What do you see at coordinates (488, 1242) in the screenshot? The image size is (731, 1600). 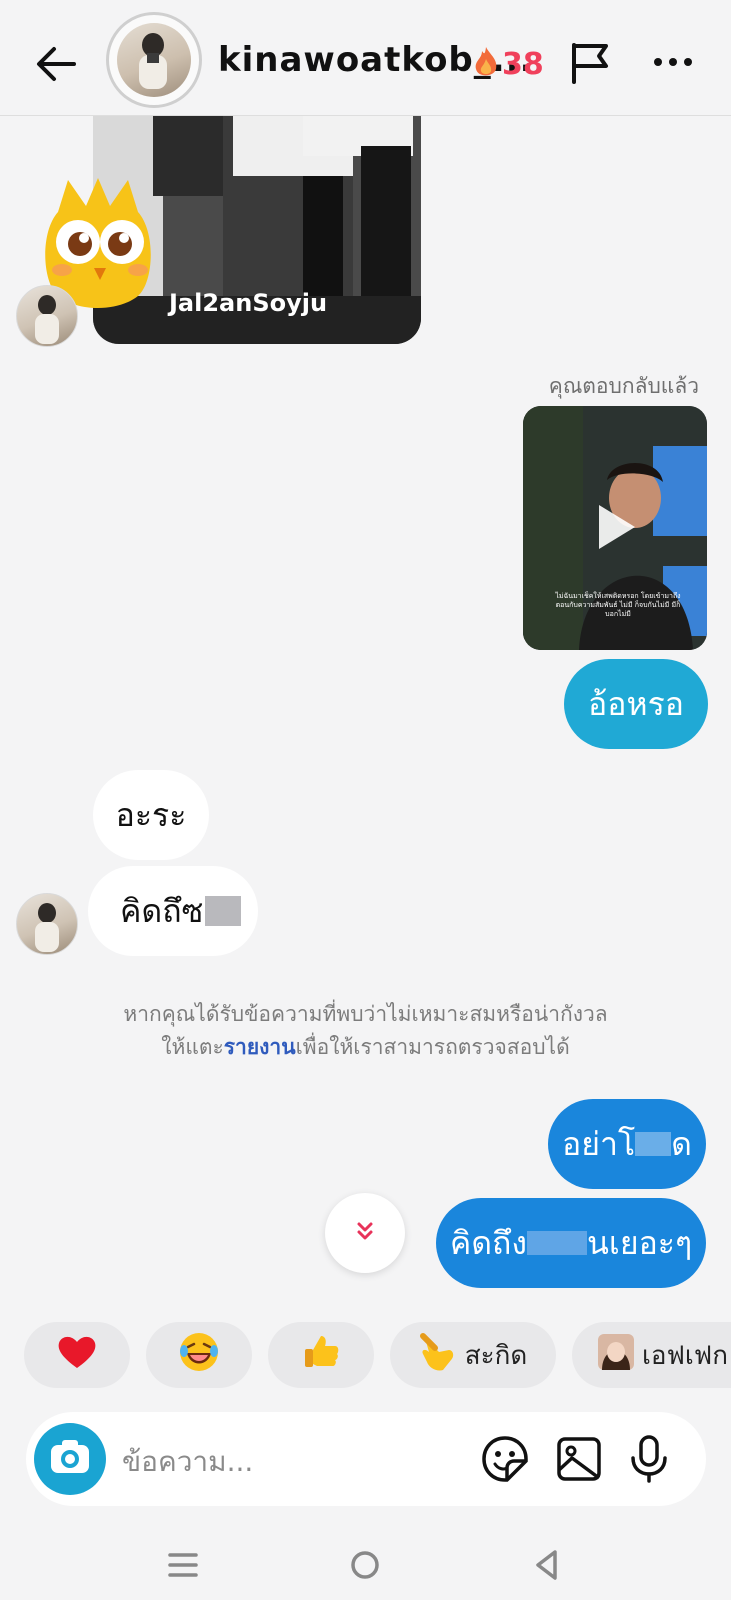 I see `message-text: คิดถึง` at bounding box center [488, 1242].